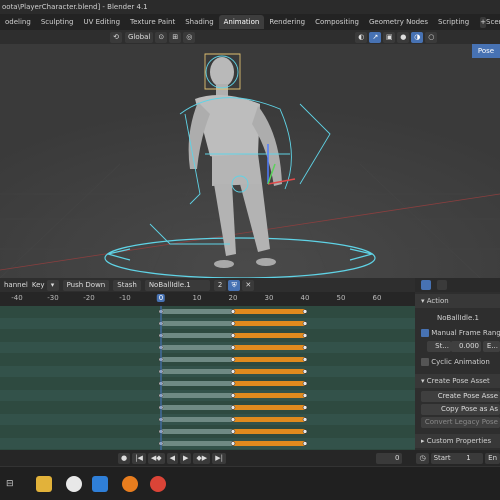 Image resolution: width=500 pixels, height=500 pixels. What do you see at coordinates (124, 458) in the screenshot?
I see `auto-key-icon: ●` at bounding box center [124, 458].